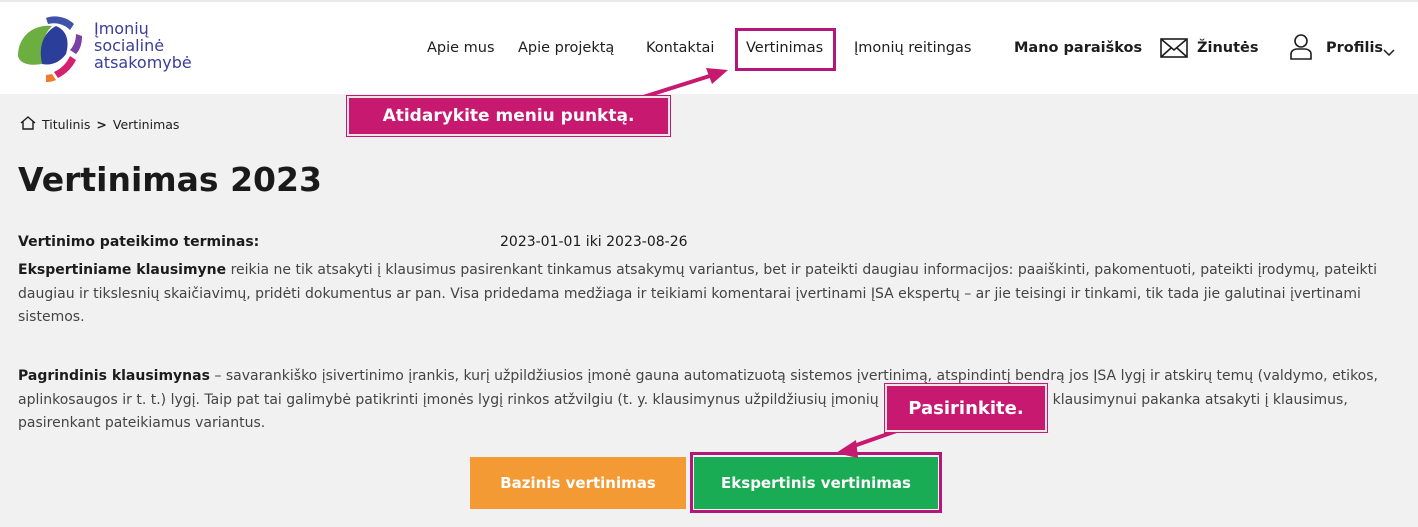 The width and height of the screenshot is (1418, 527). What do you see at coordinates (461, 48) in the screenshot?
I see `nav-apie-mus: Apie mus` at bounding box center [461, 48].